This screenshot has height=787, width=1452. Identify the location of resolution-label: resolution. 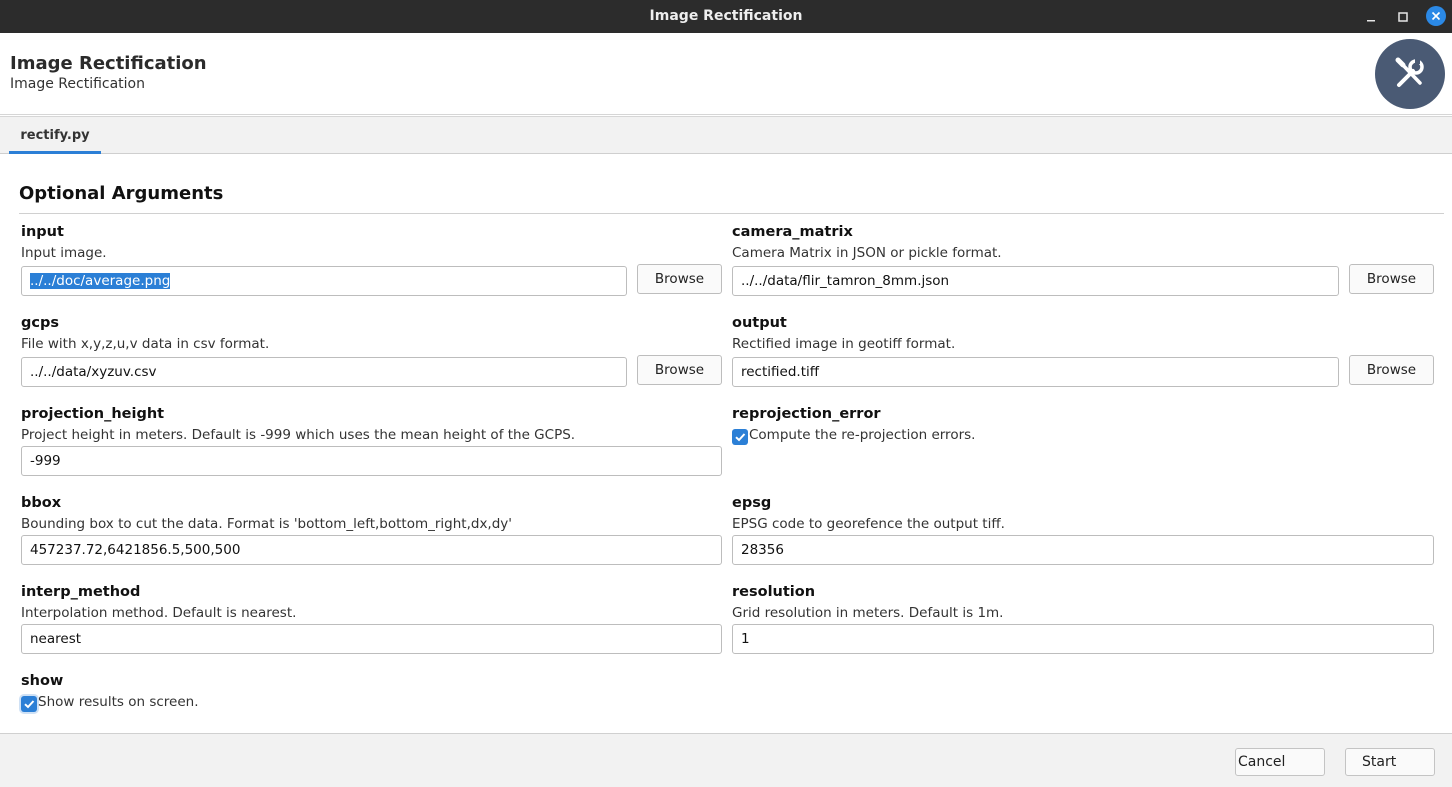
(774, 592).